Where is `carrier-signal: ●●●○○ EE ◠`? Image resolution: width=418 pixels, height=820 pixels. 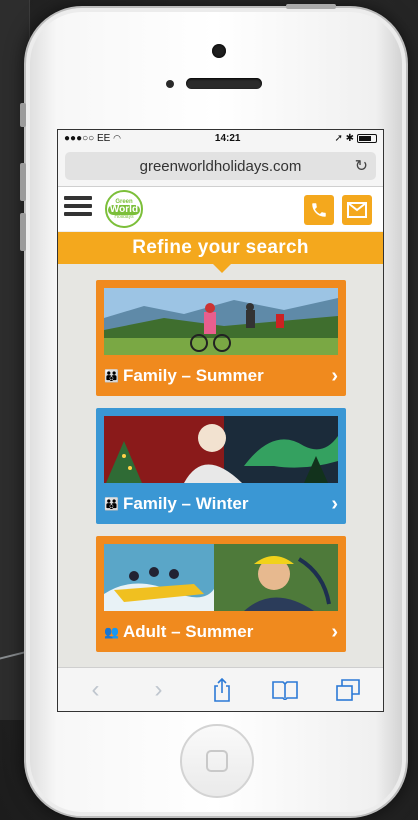
carrier-signal: ●●●○○ EE ◠ is located at coordinates (92, 138).